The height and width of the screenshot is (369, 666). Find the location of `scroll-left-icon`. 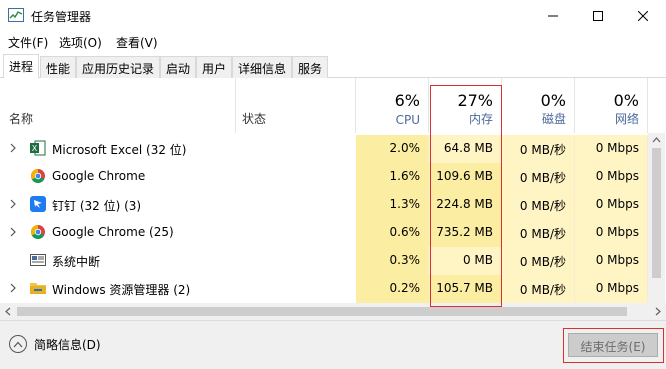

scroll-left-icon is located at coordinates (8, 311).